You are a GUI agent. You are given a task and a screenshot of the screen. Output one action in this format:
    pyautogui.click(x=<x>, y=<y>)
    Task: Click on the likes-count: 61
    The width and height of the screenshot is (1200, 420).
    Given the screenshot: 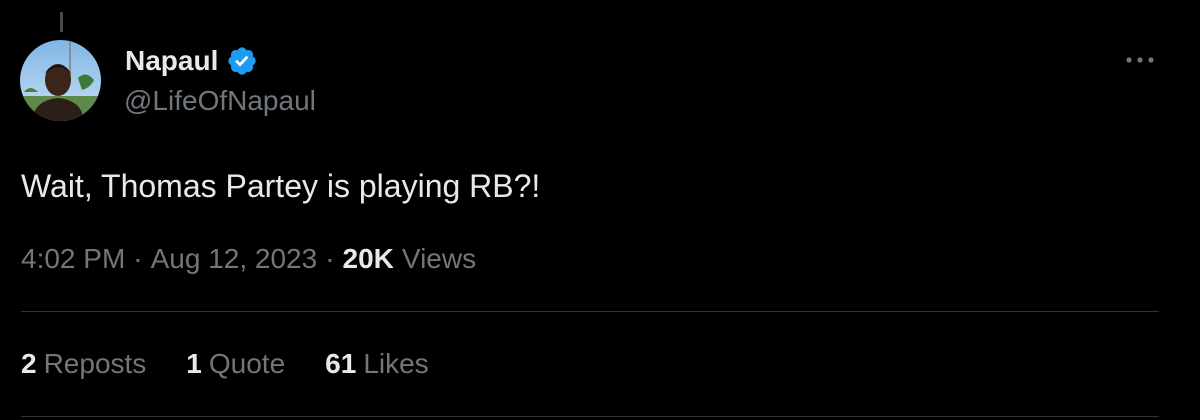 What is the action you would take?
    pyautogui.click(x=341, y=363)
    